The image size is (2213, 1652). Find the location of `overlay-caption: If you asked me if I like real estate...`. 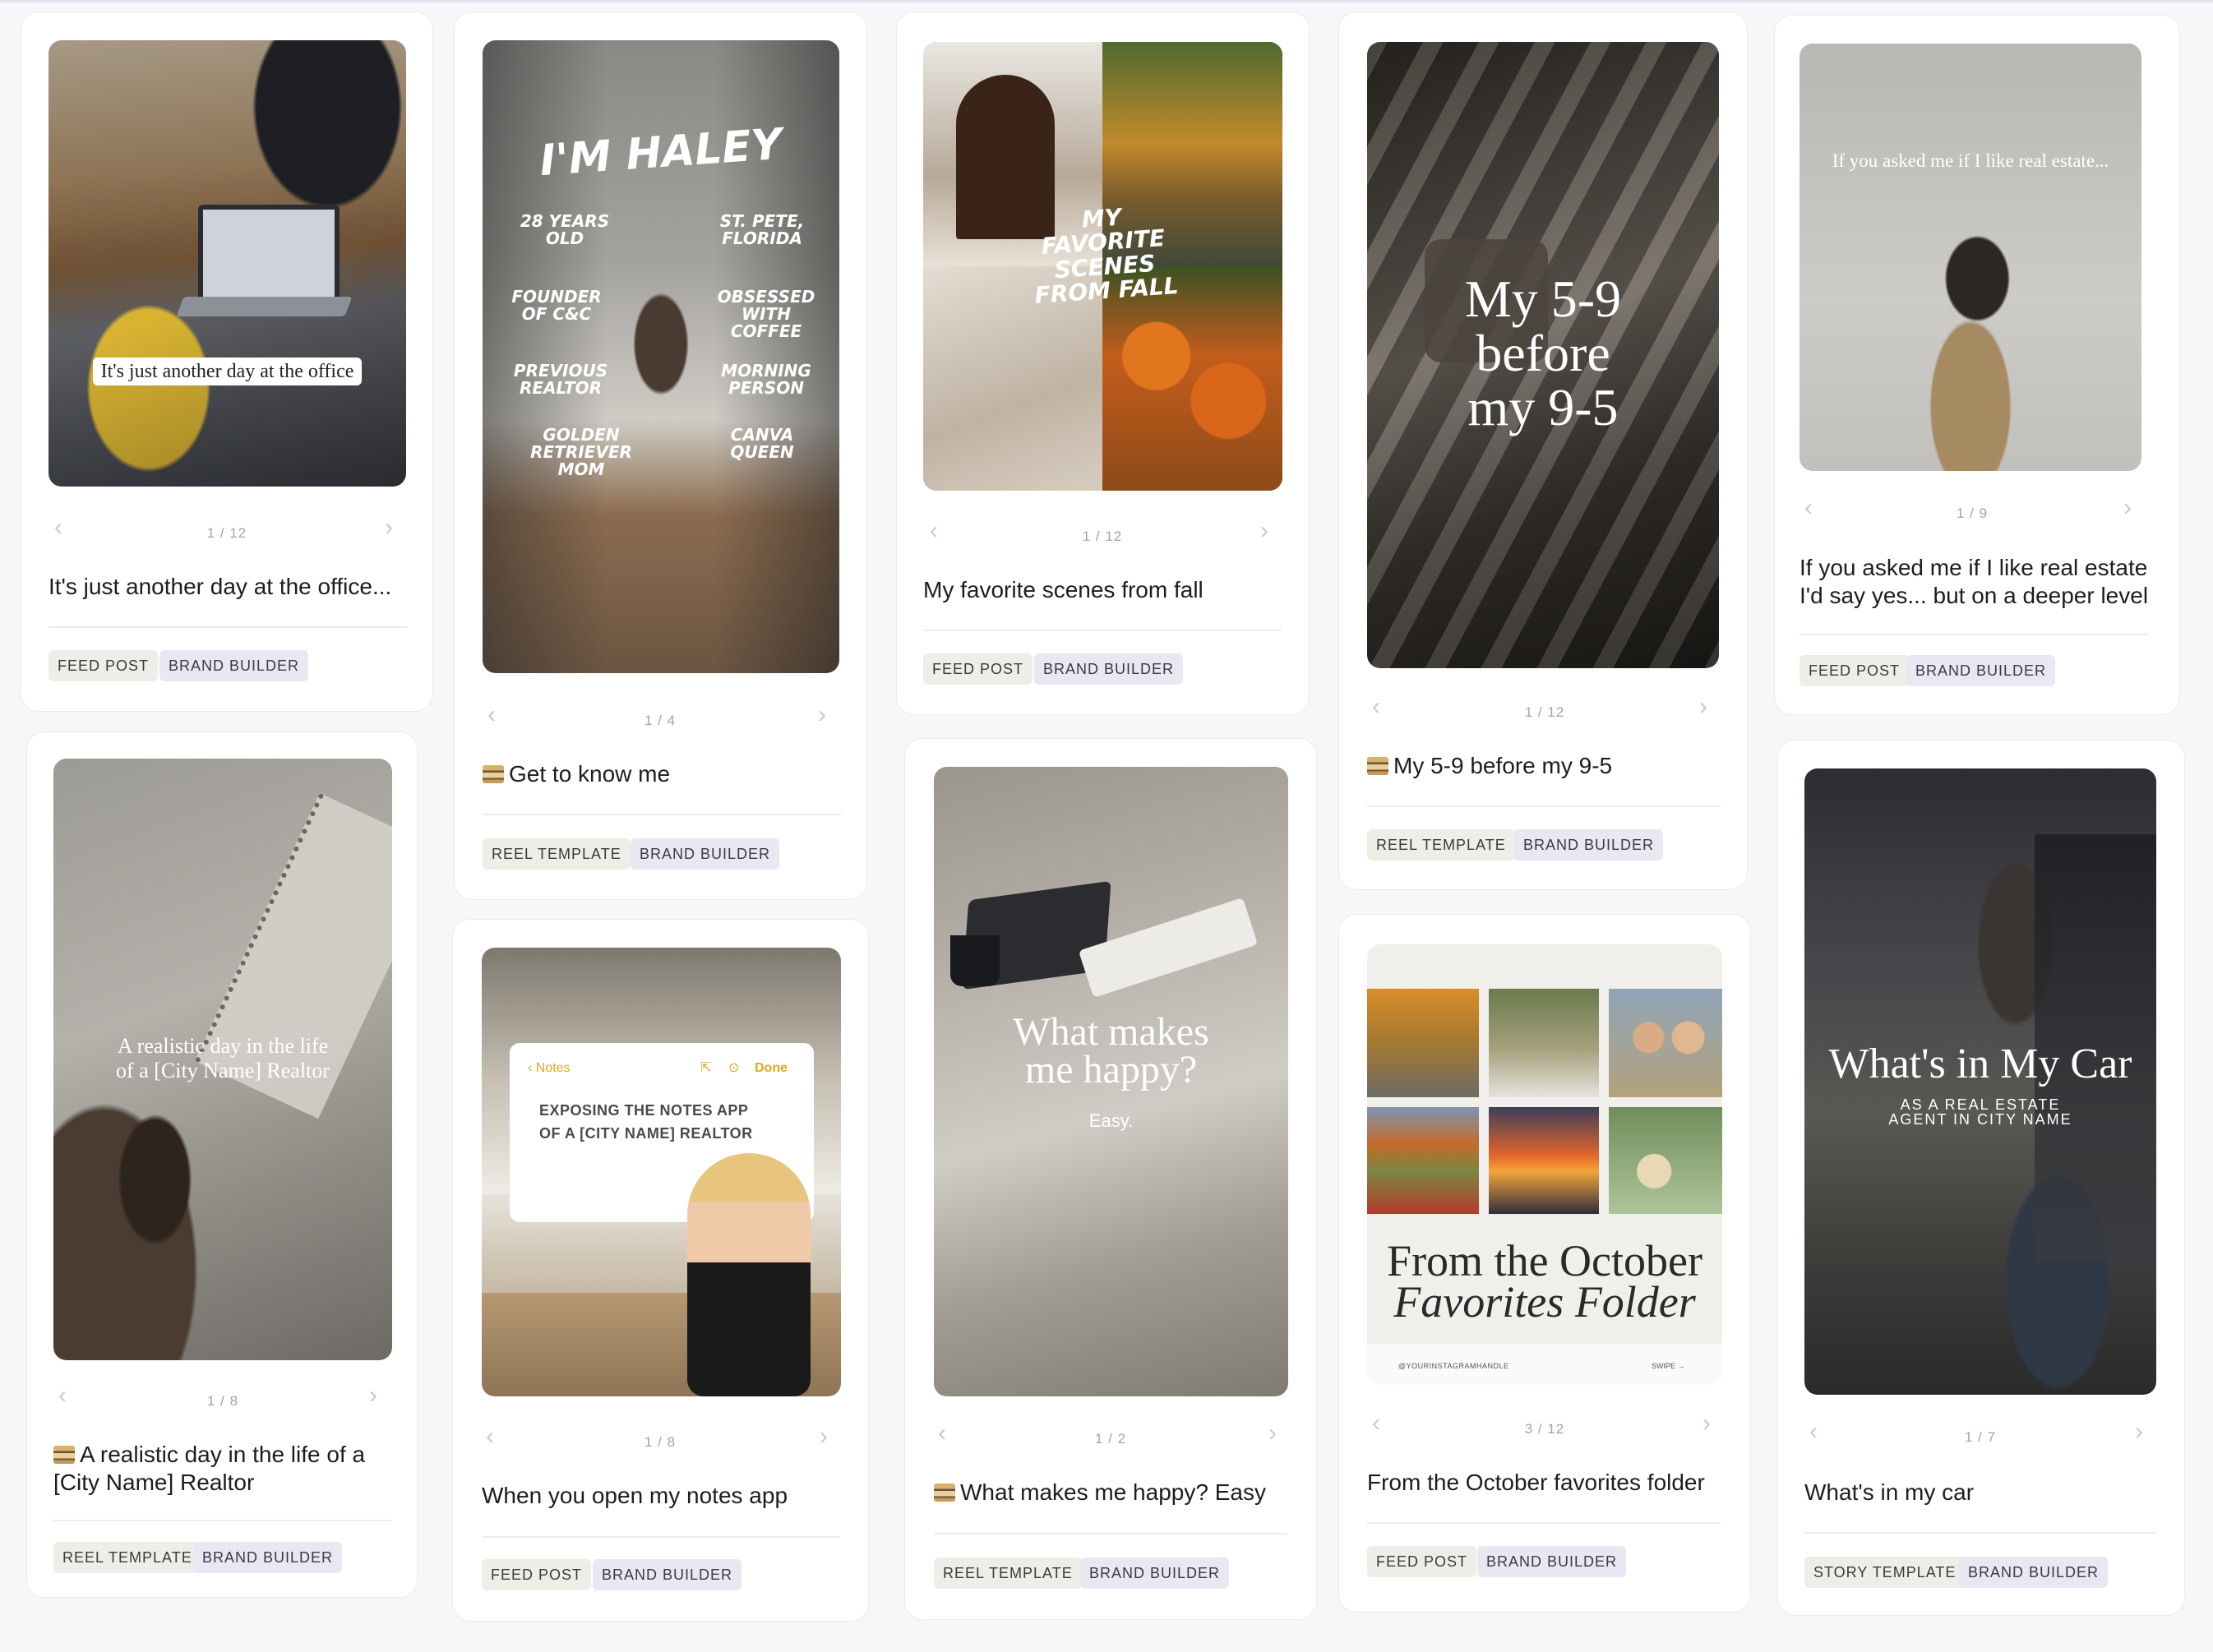

overlay-caption: If you asked me if I like real estate... is located at coordinates (1971, 160).